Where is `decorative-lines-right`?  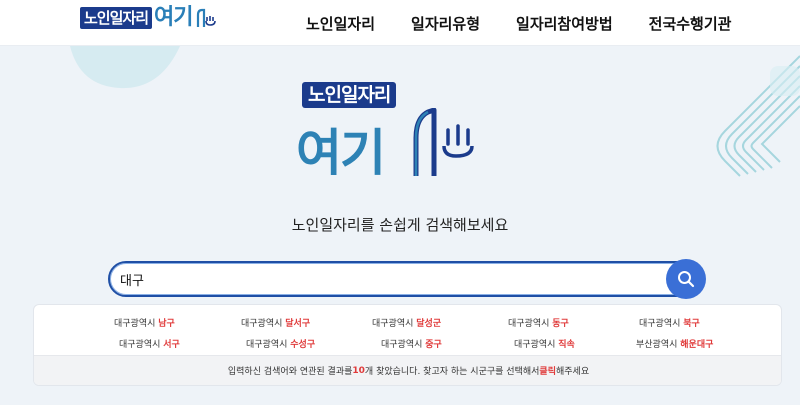
decorative-lines-right is located at coordinates (758, 116).